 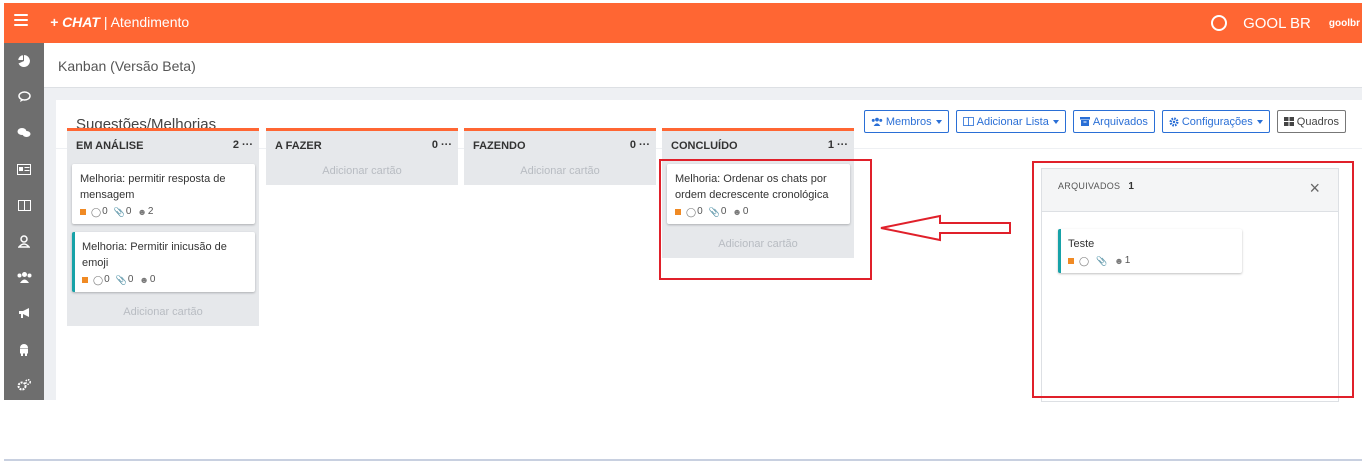 What do you see at coordinates (24, 221) in the screenshot?
I see `sidebar` at bounding box center [24, 221].